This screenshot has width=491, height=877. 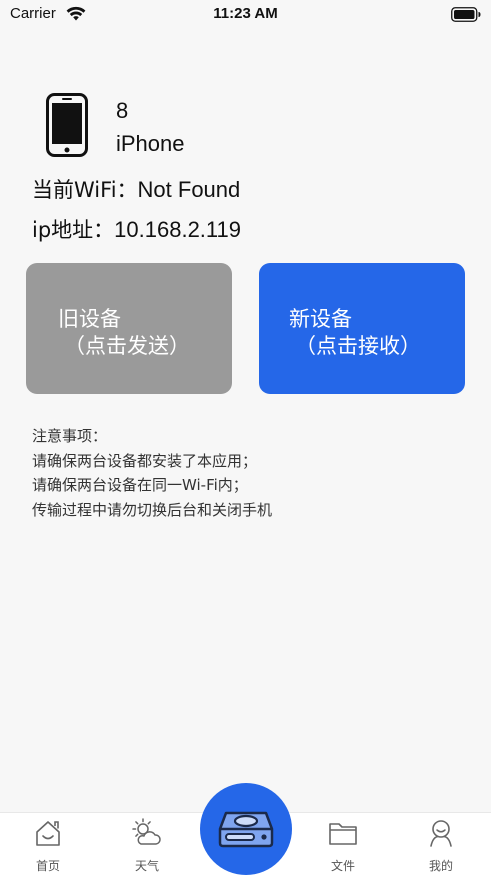 What do you see at coordinates (145, 460) in the screenshot?
I see `notes-item: 请确保两台设备都安装了本应用；` at bounding box center [145, 460].